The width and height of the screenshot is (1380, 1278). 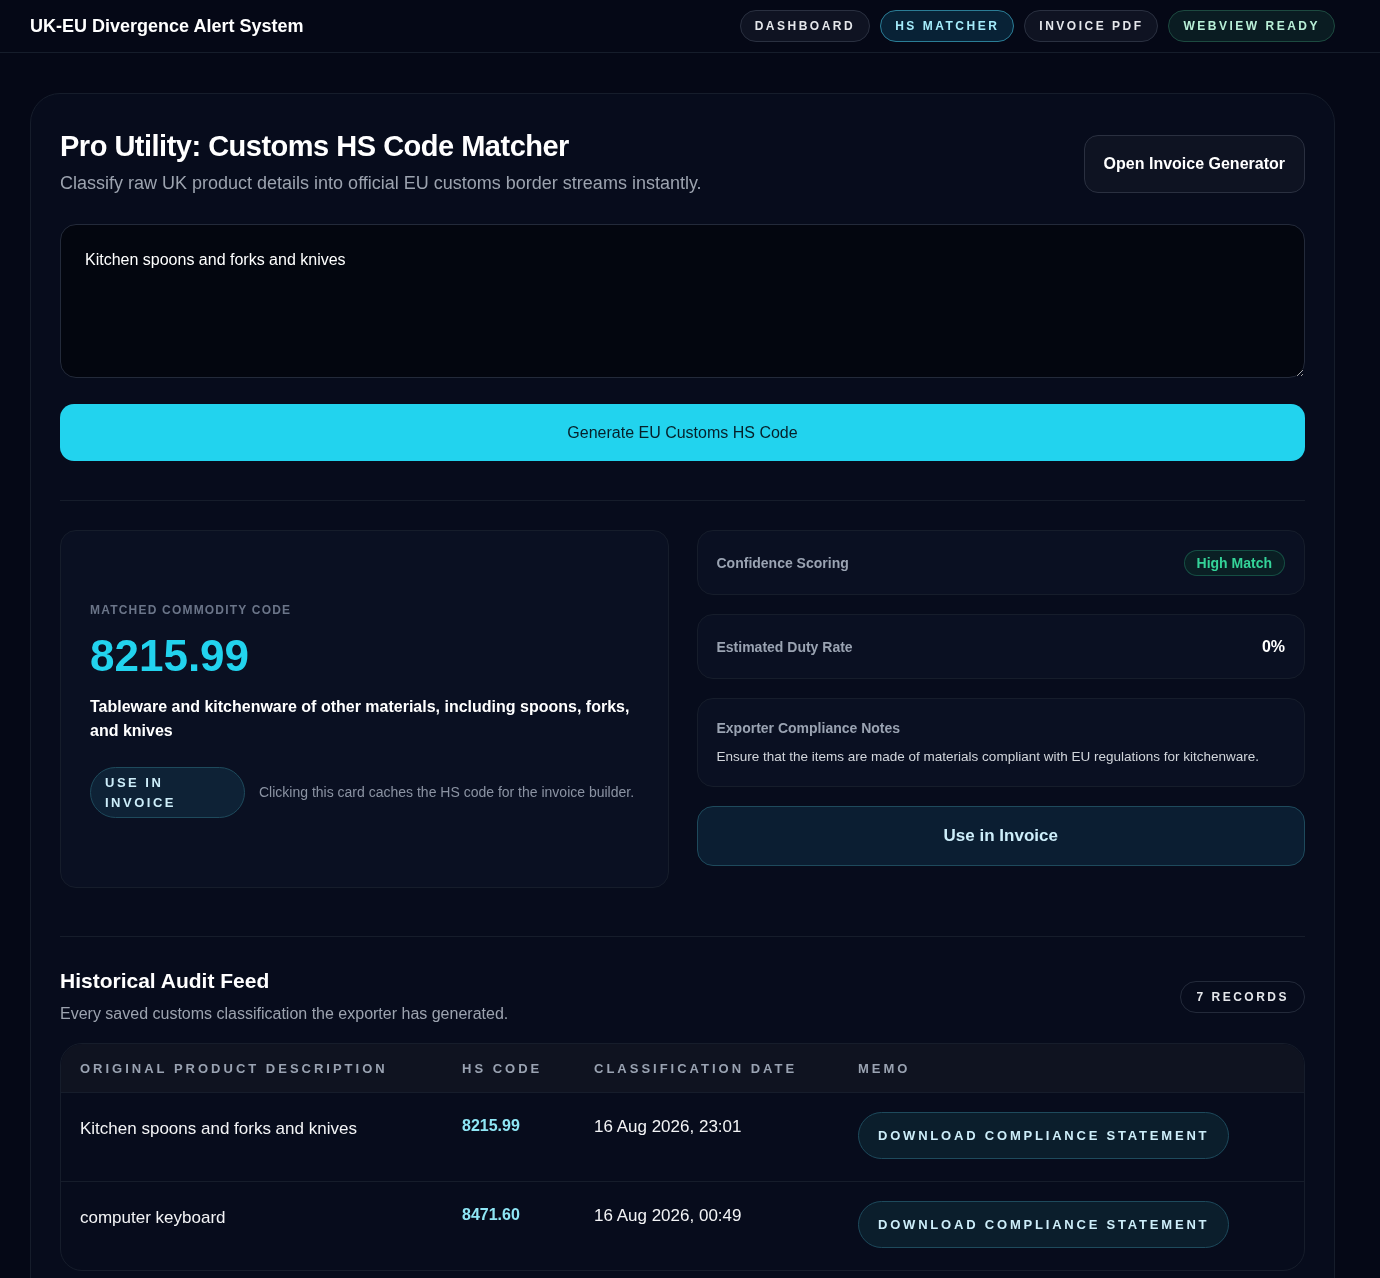 I want to click on nav-tab: INVOICE PDF, so click(x=1091, y=26).